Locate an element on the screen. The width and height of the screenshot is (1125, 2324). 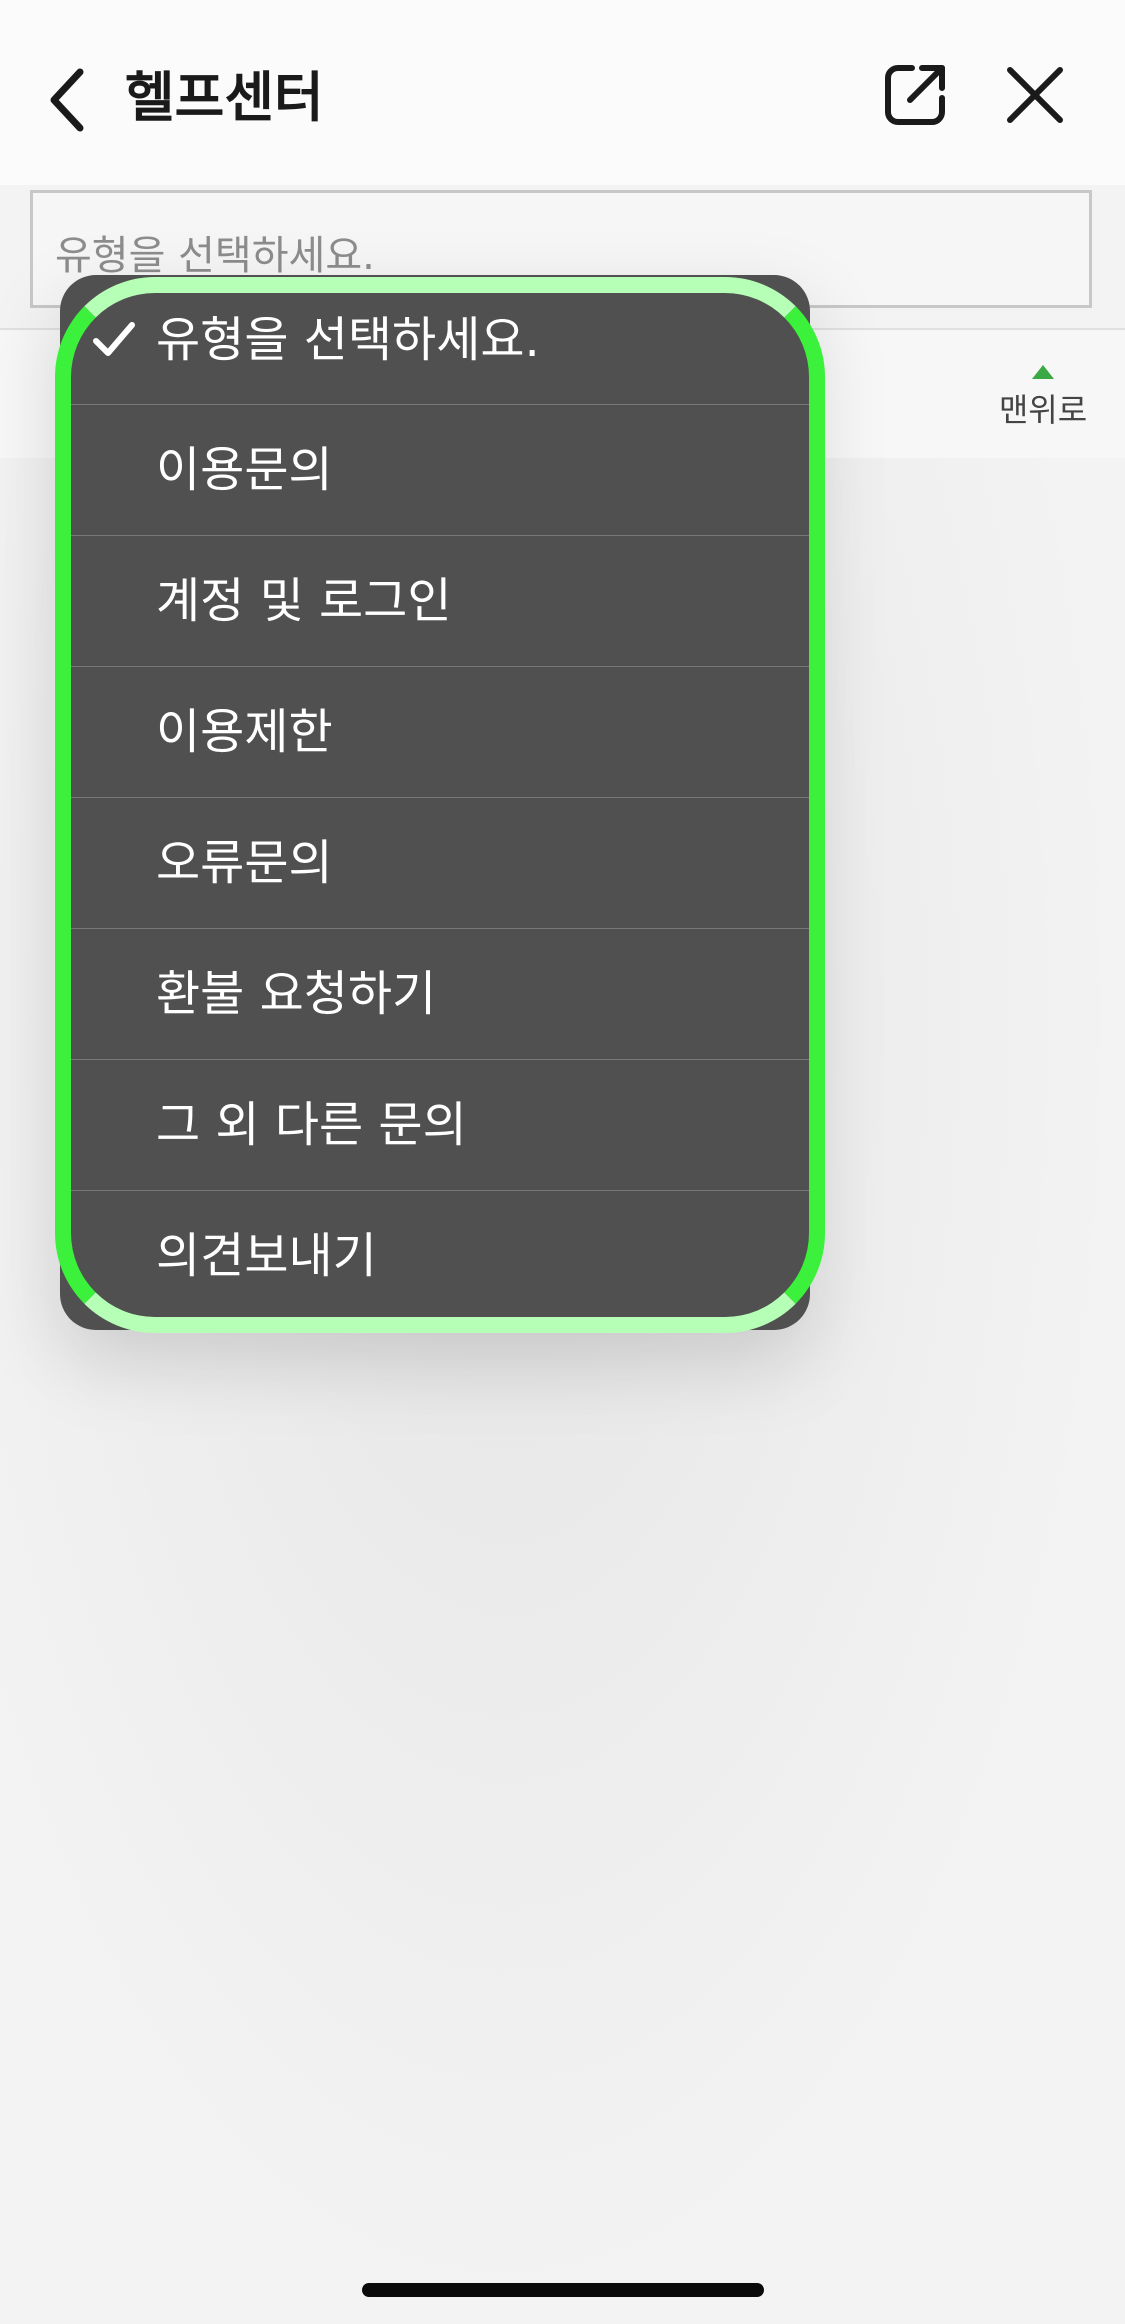
dropdown-option-refund-request: 환불 요청하기 is located at coordinates (435, 994).